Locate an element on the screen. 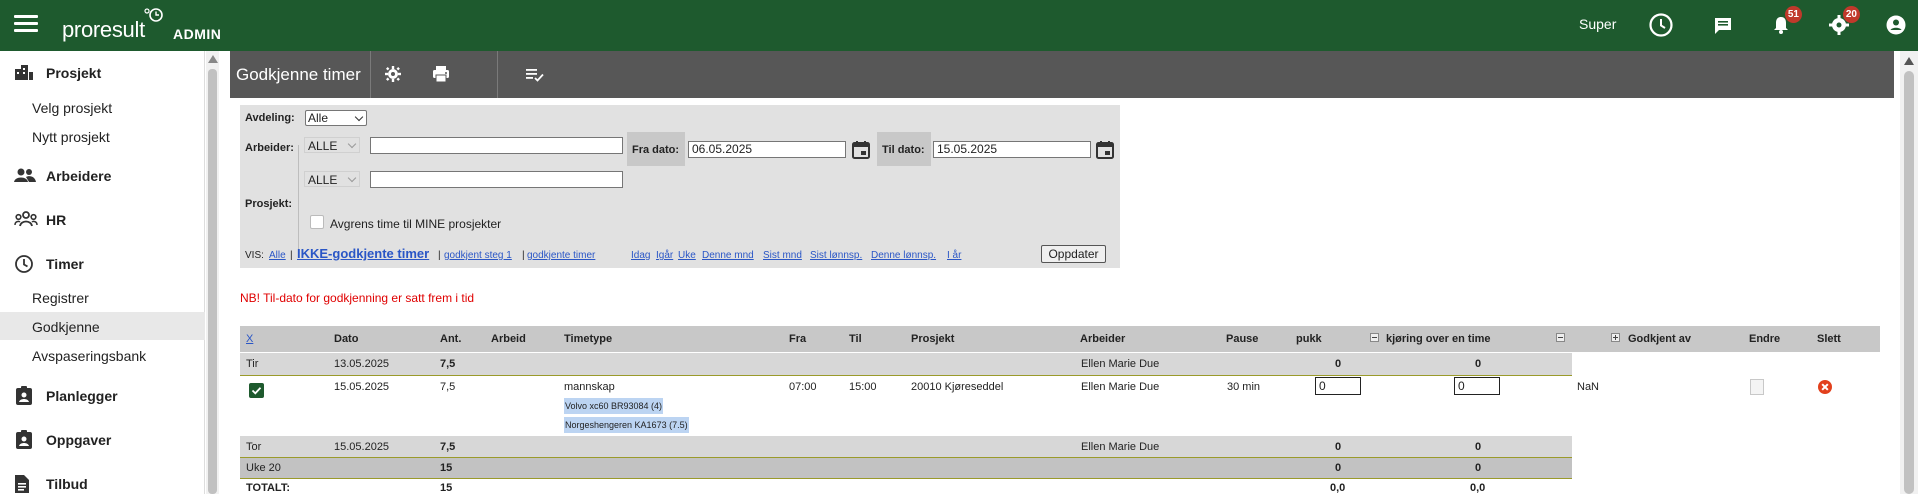  settings-button: 20 is located at coordinates (1843, 22).